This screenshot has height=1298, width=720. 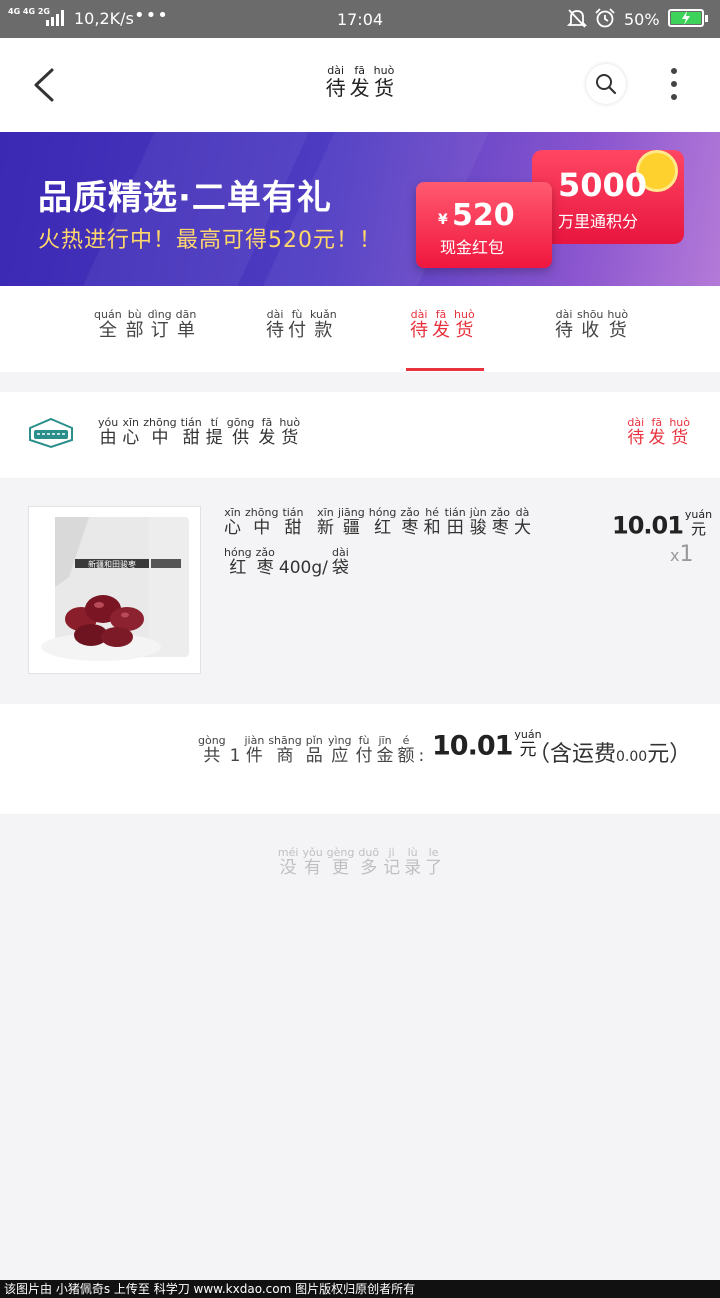 I want to click on hanzi: 了, so click(x=434, y=868).